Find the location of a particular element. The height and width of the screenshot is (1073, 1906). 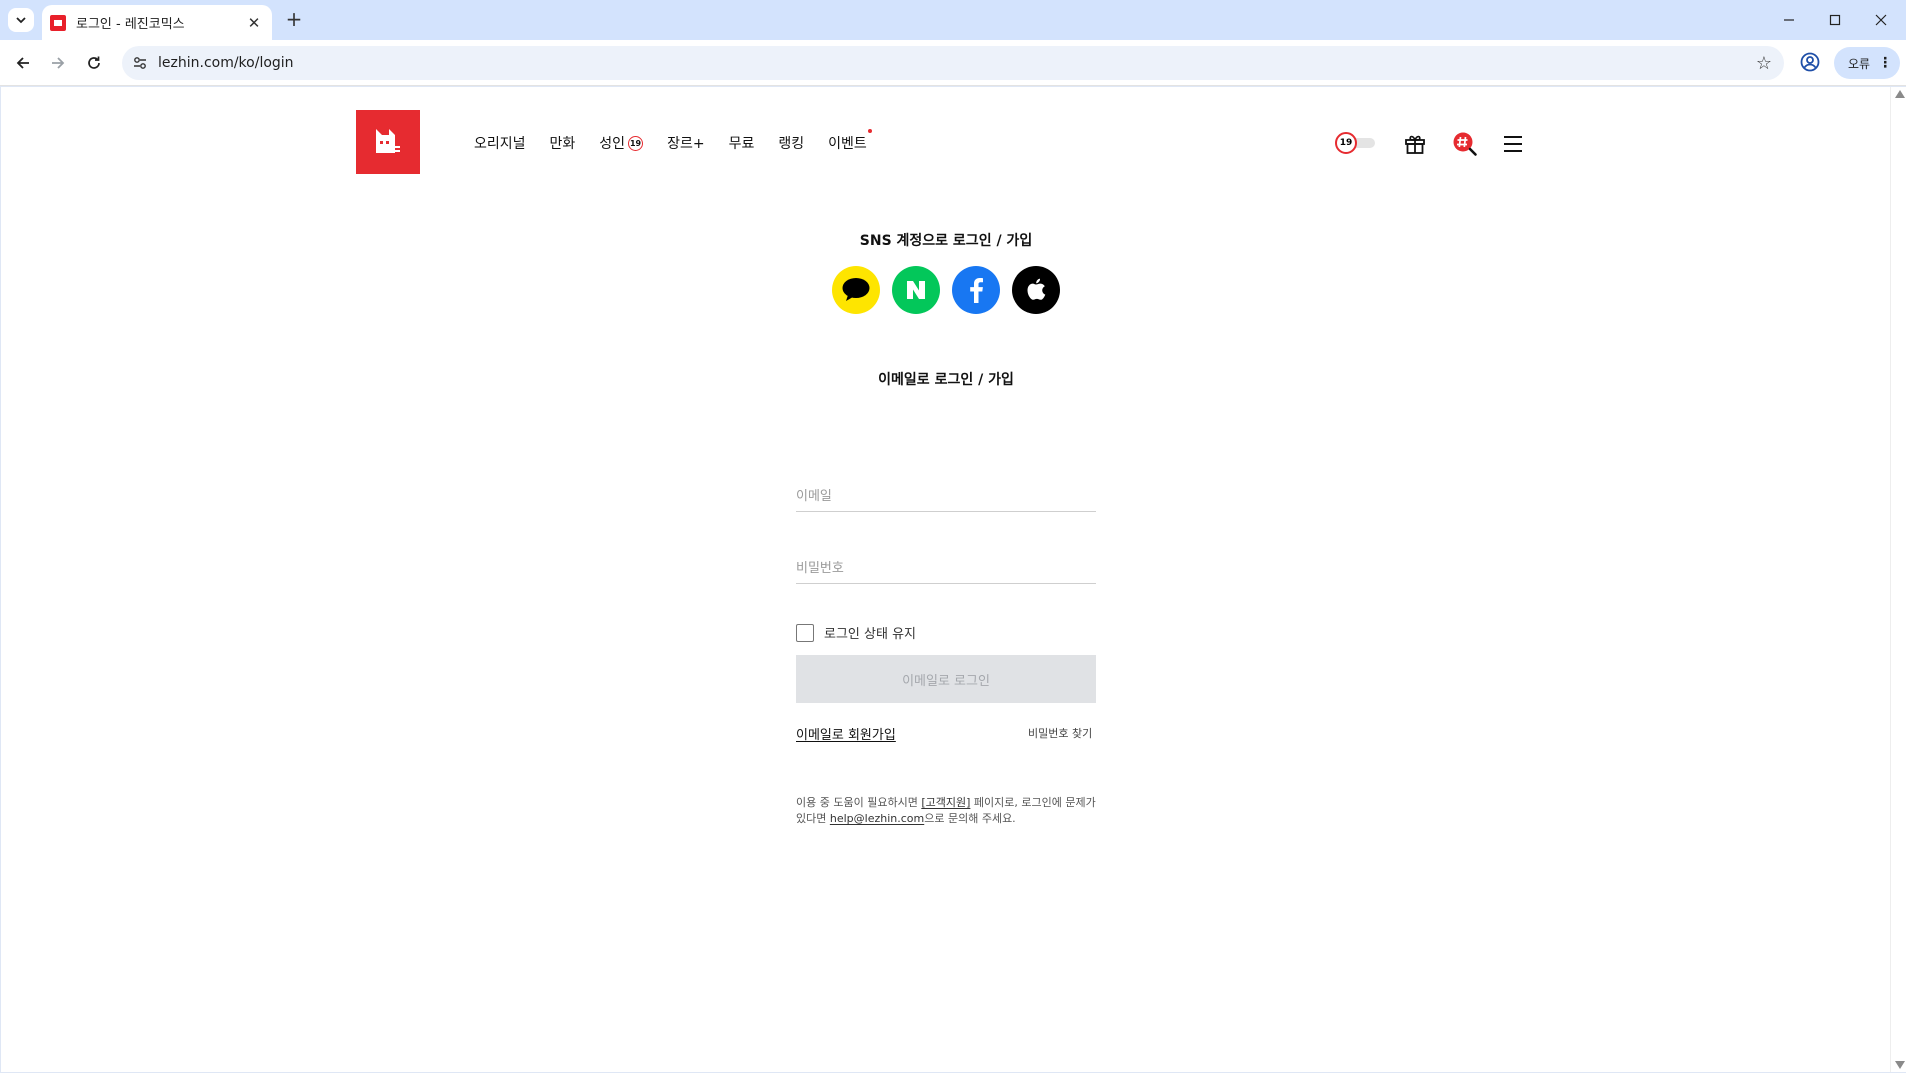

back-button is located at coordinates (23, 63).